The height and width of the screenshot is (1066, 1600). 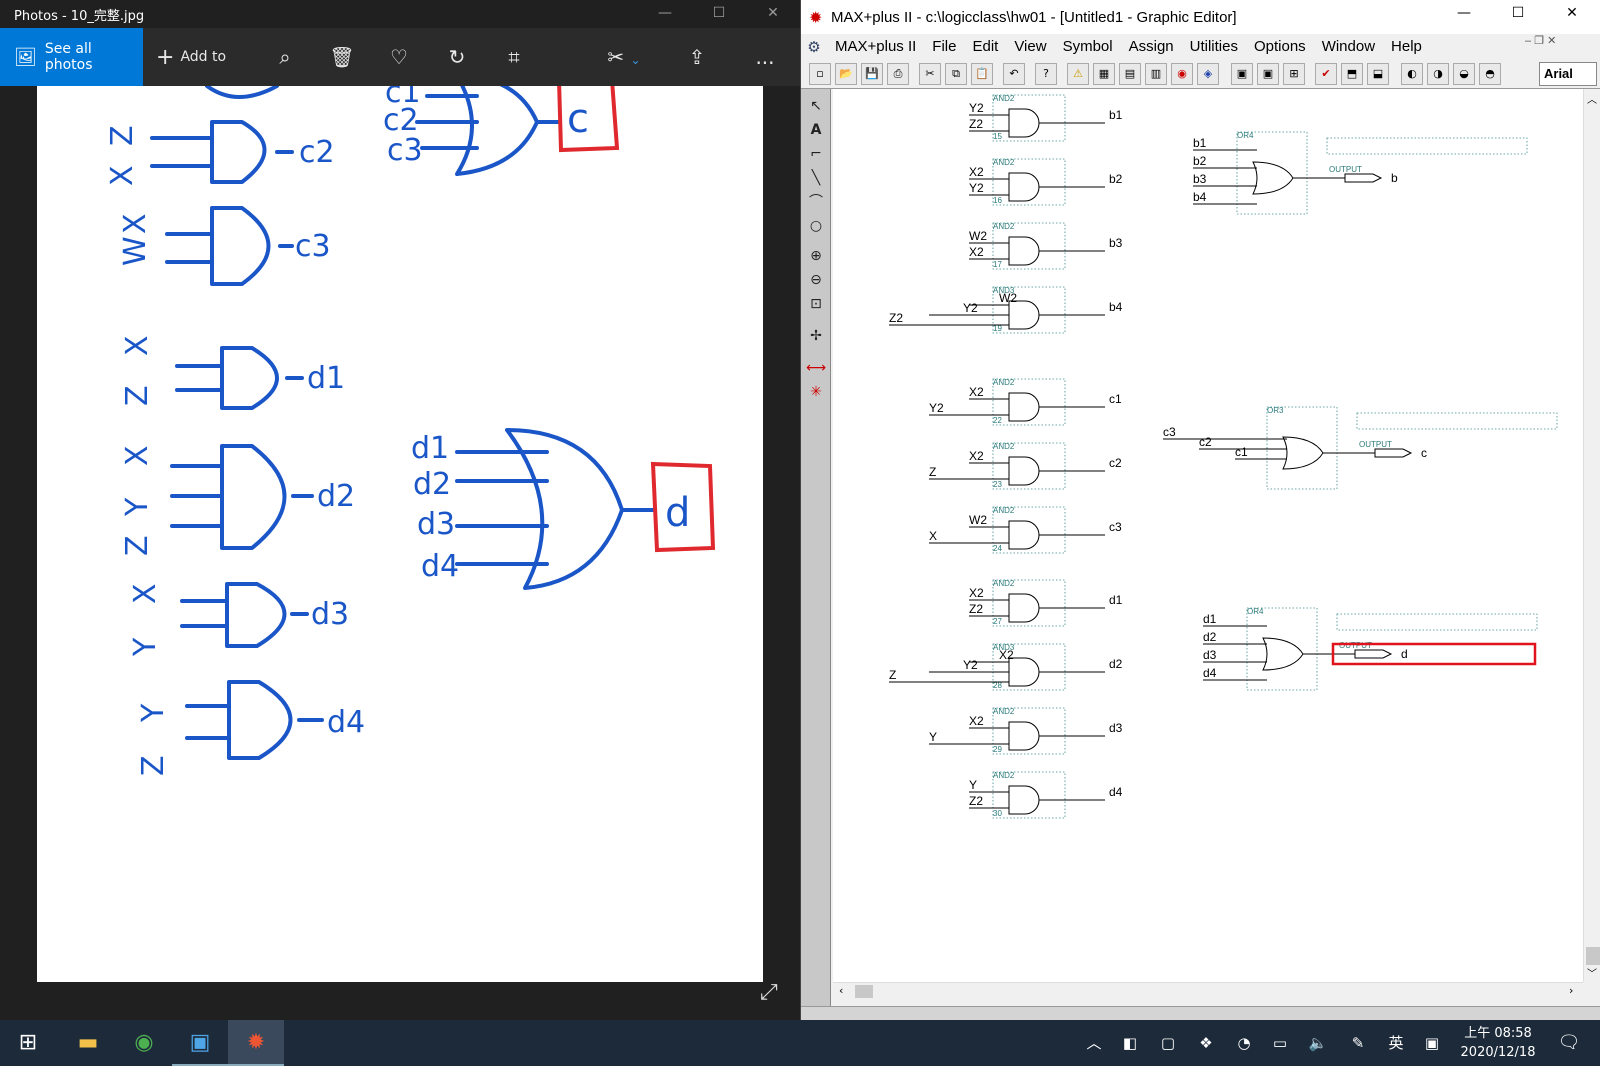 What do you see at coordinates (1169, 432) in the screenshot?
I see `or-input-label: c3` at bounding box center [1169, 432].